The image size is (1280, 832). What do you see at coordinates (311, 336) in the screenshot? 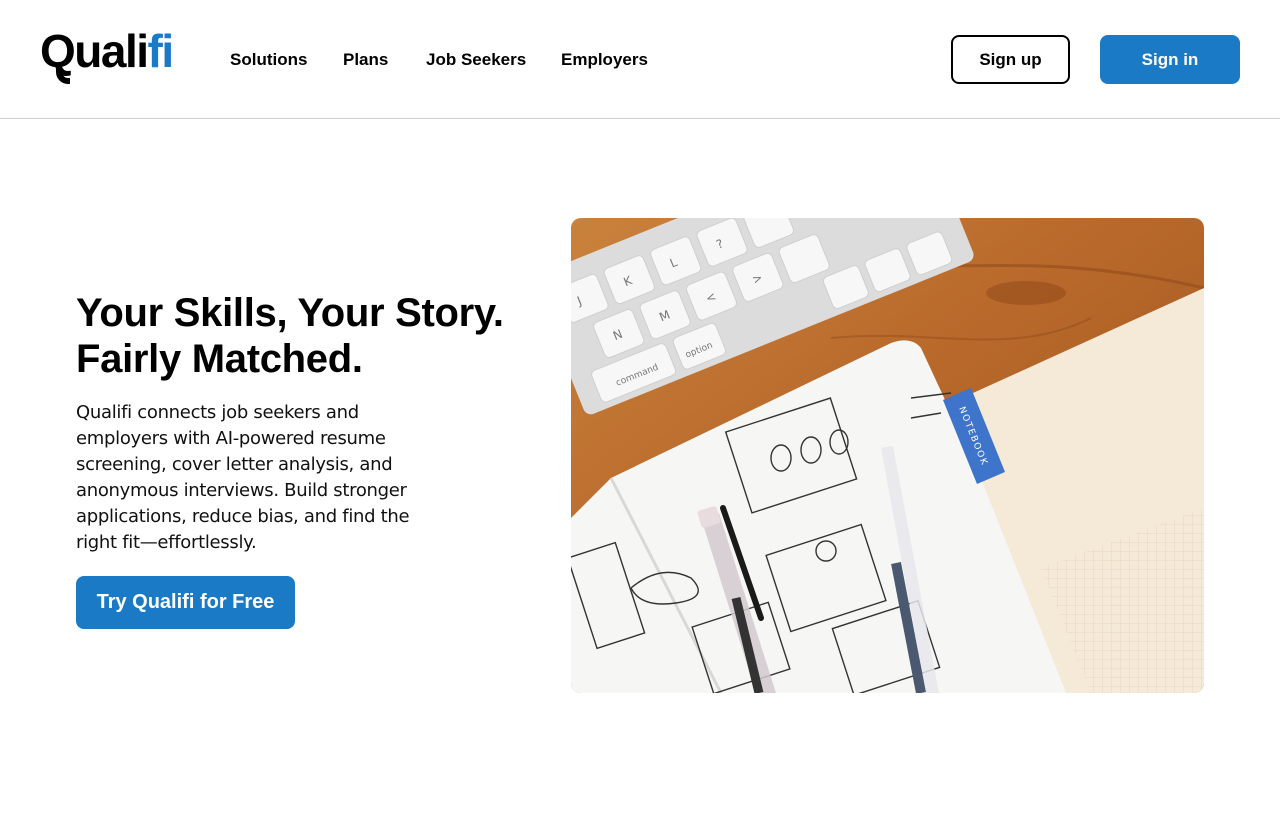
I see `hero-title: Your Skills, Your Story. Fairly Matched.` at bounding box center [311, 336].